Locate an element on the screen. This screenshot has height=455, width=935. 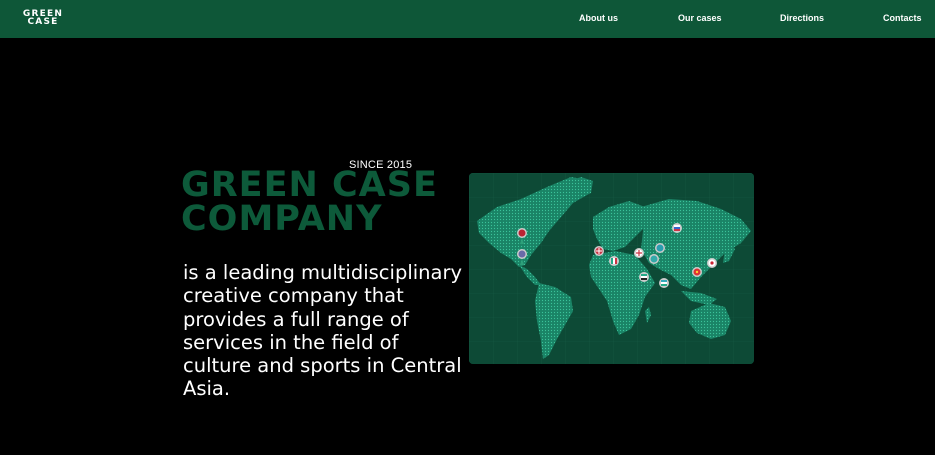
company-title: GREEN CASE COMPANY is located at coordinates (309, 202).